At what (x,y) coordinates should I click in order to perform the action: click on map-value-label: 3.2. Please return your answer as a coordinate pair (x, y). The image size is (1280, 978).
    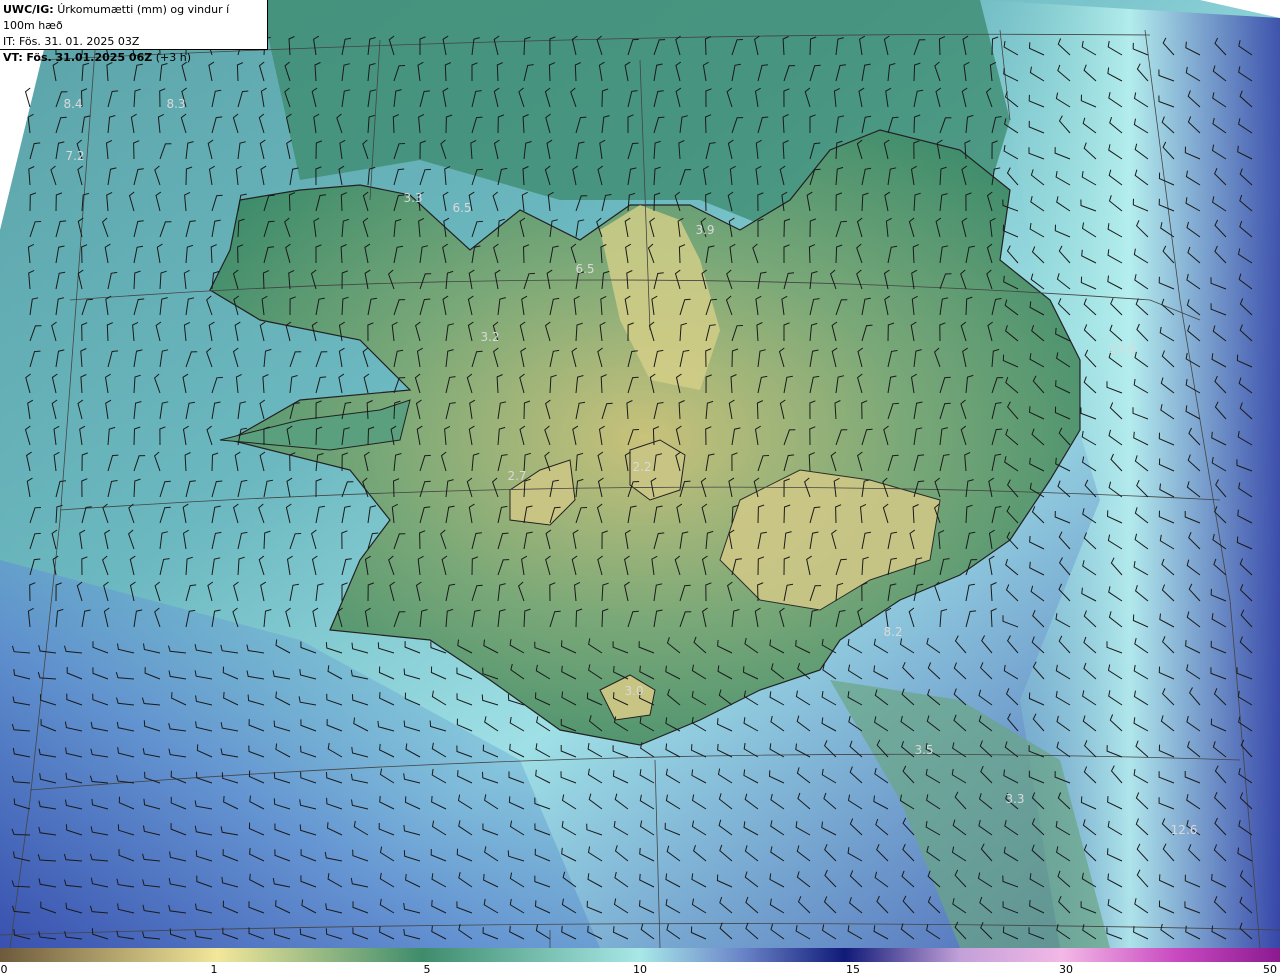
    Looking at the image, I should click on (489, 337).